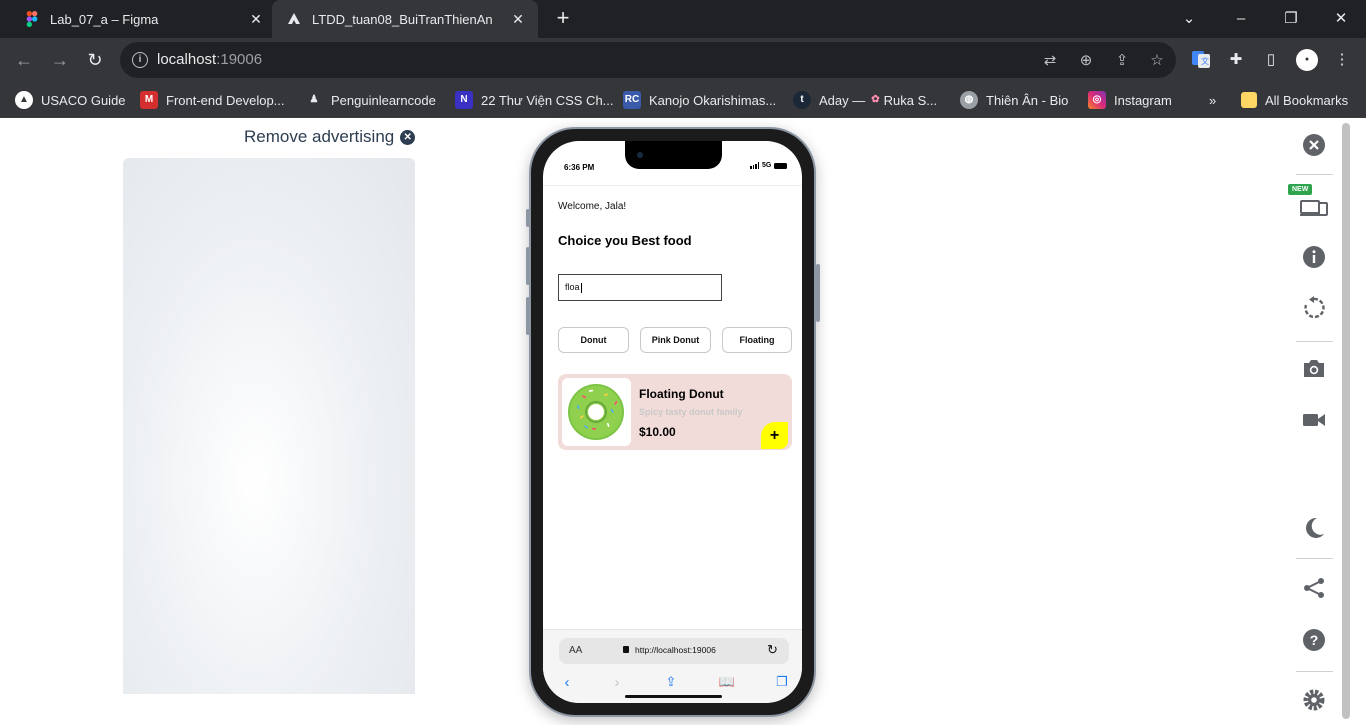 The image size is (1366, 725). Describe the element at coordinates (781, 165) in the screenshot. I see `battery-icon` at that location.